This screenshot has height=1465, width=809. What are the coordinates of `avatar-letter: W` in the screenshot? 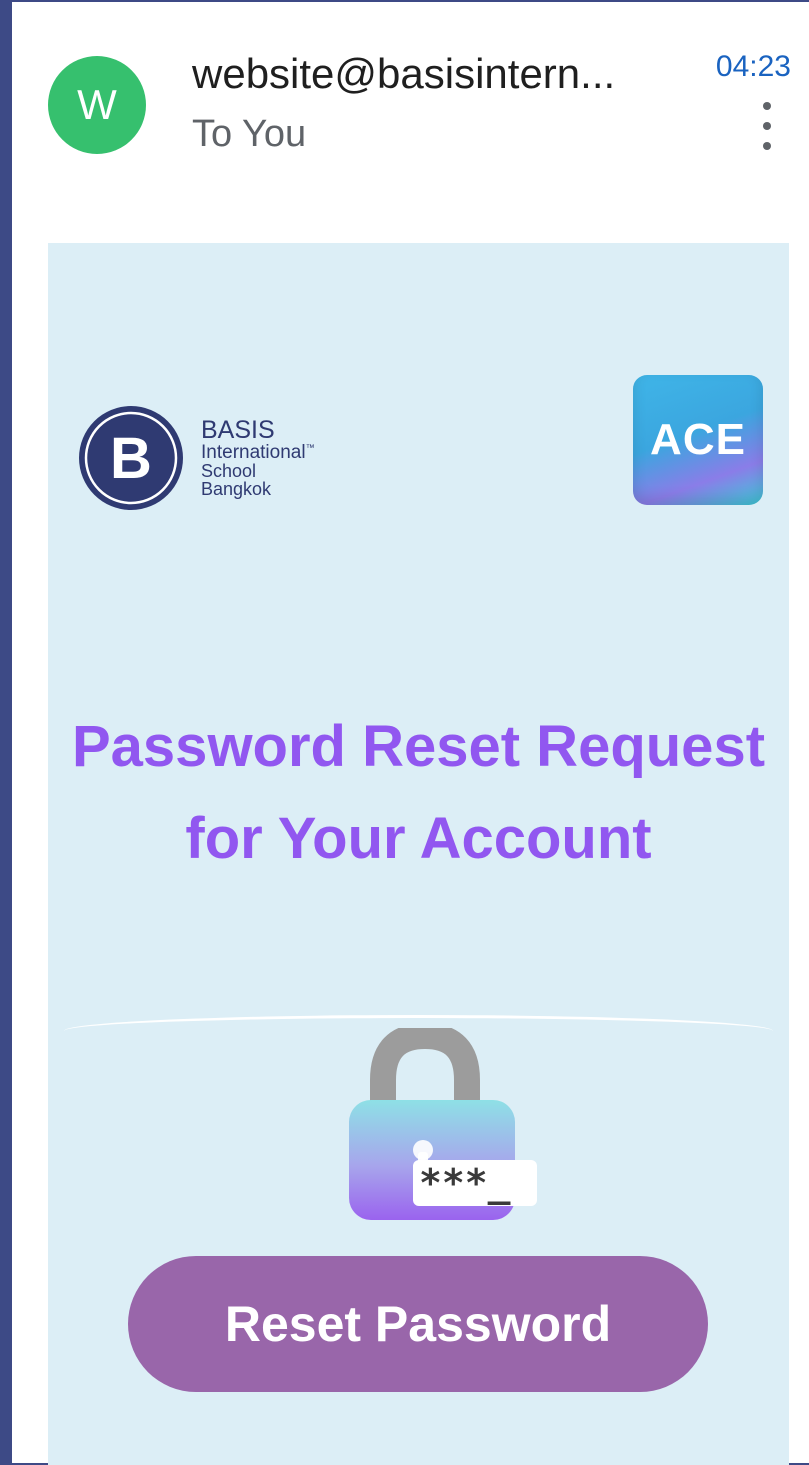 It's located at (97, 104).